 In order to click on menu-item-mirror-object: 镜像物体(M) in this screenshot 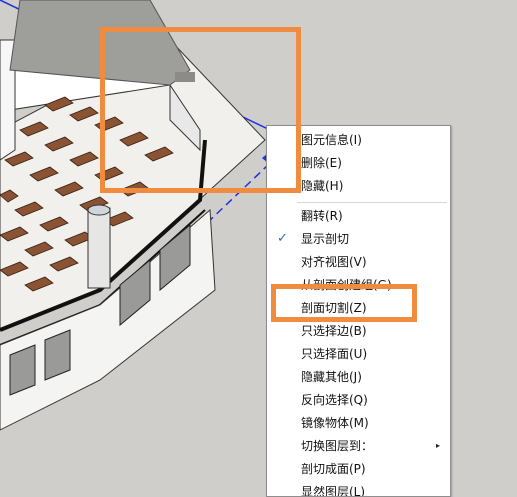, I will do `click(358, 423)`.